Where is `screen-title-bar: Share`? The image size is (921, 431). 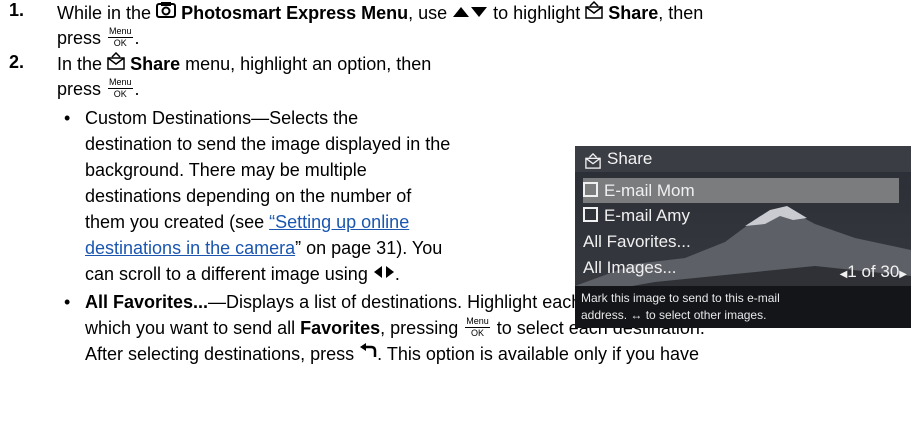 screen-title-bar: Share is located at coordinates (743, 159).